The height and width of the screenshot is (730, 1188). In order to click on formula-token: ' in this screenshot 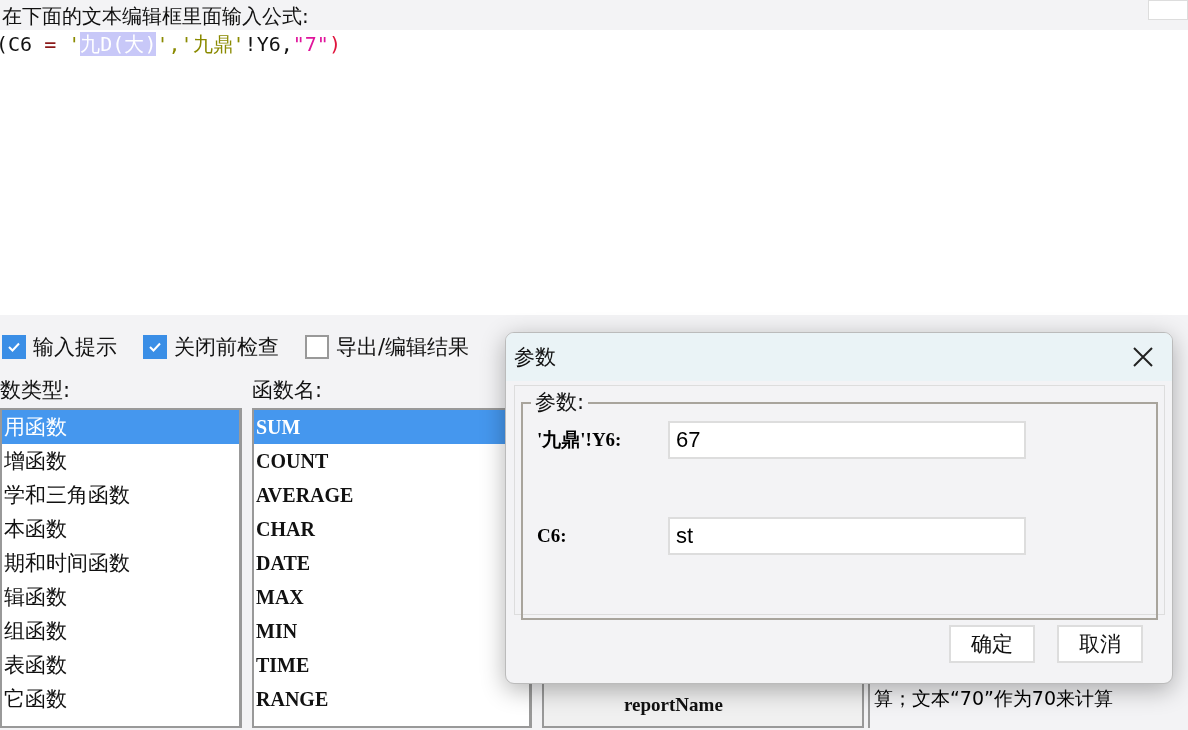, I will do `click(74, 44)`.